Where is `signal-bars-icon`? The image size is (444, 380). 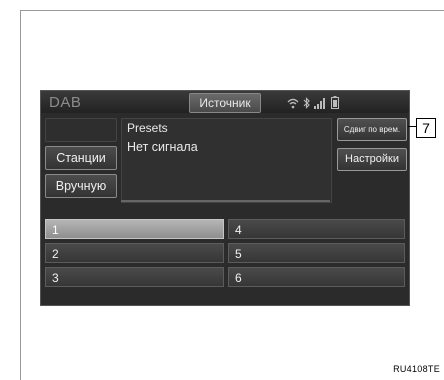
signal-bars-icon is located at coordinates (319, 103).